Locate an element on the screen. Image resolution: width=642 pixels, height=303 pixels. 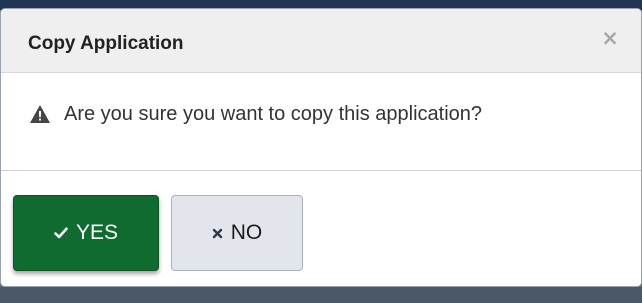
check-icon is located at coordinates (61, 233).